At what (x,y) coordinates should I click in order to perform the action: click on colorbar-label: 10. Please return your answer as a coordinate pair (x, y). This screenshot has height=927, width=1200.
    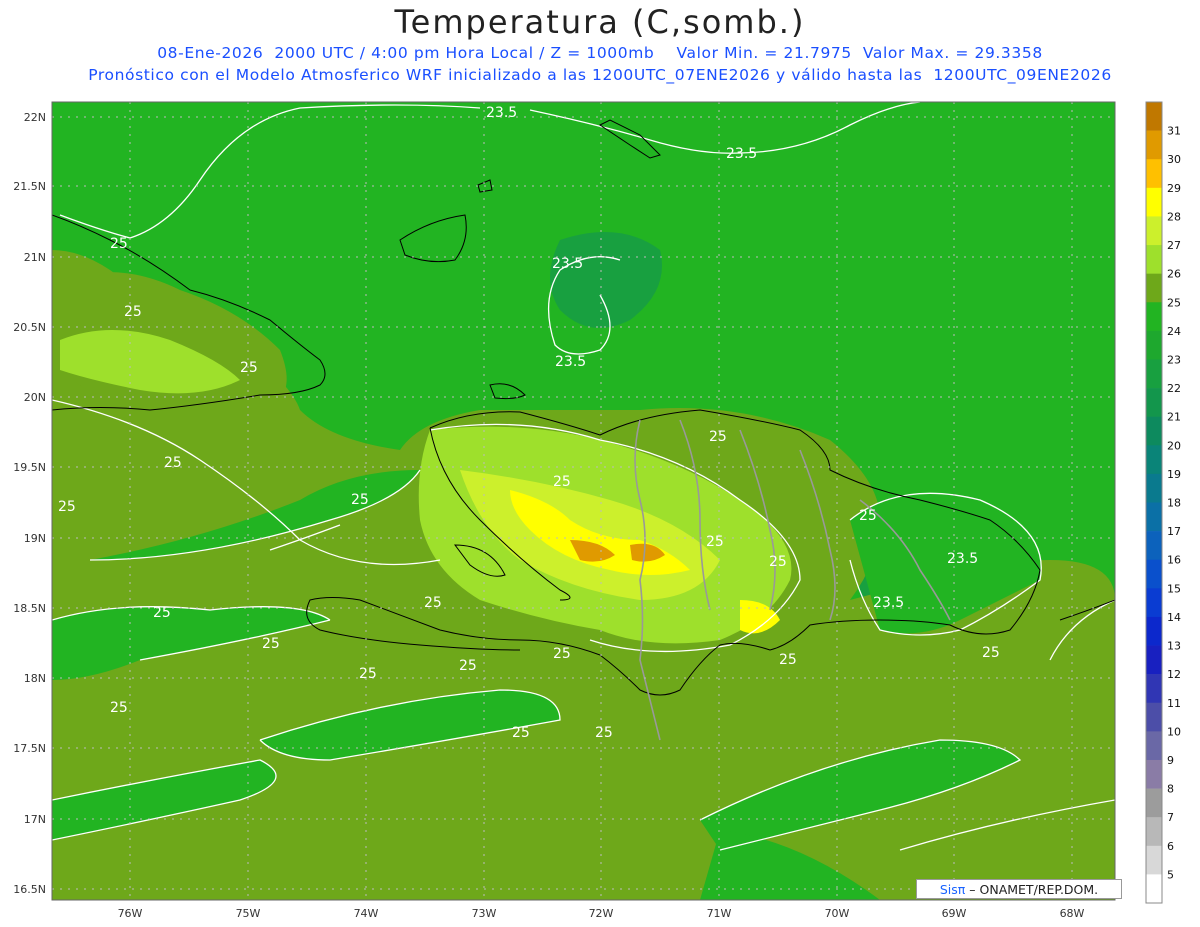
    Looking at the image, I should click on (1174, 731).